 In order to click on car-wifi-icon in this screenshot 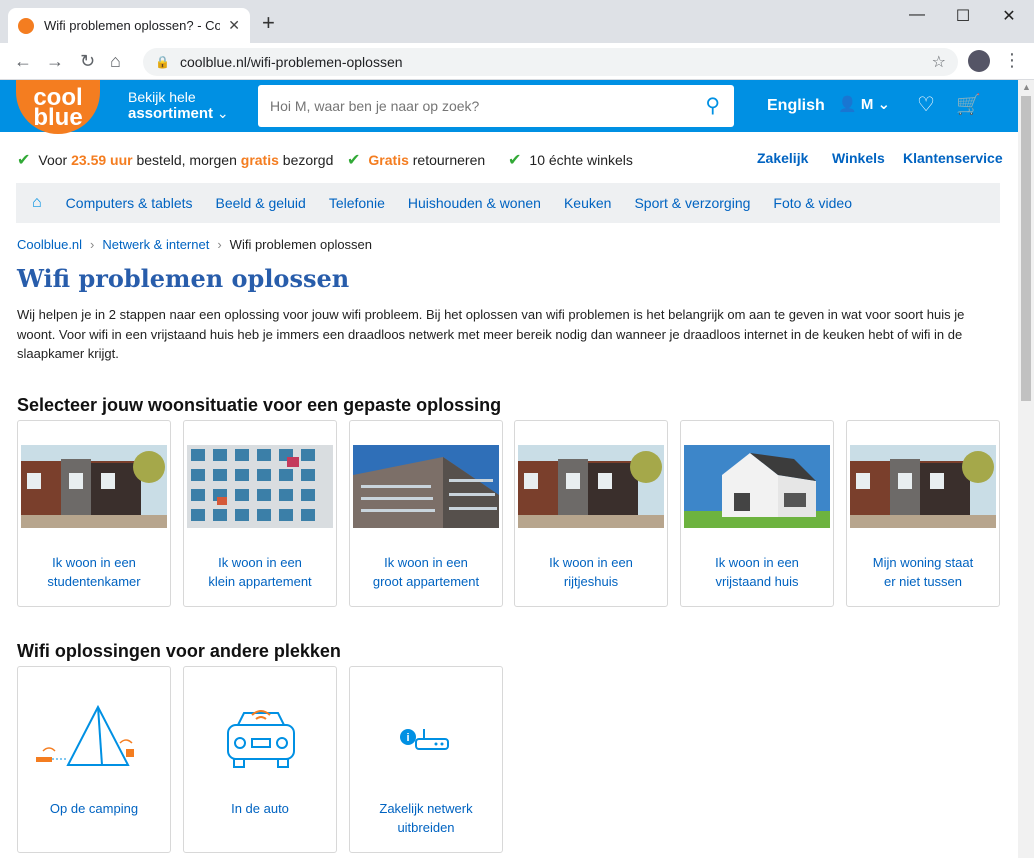, I will do `click(261, 739)`.